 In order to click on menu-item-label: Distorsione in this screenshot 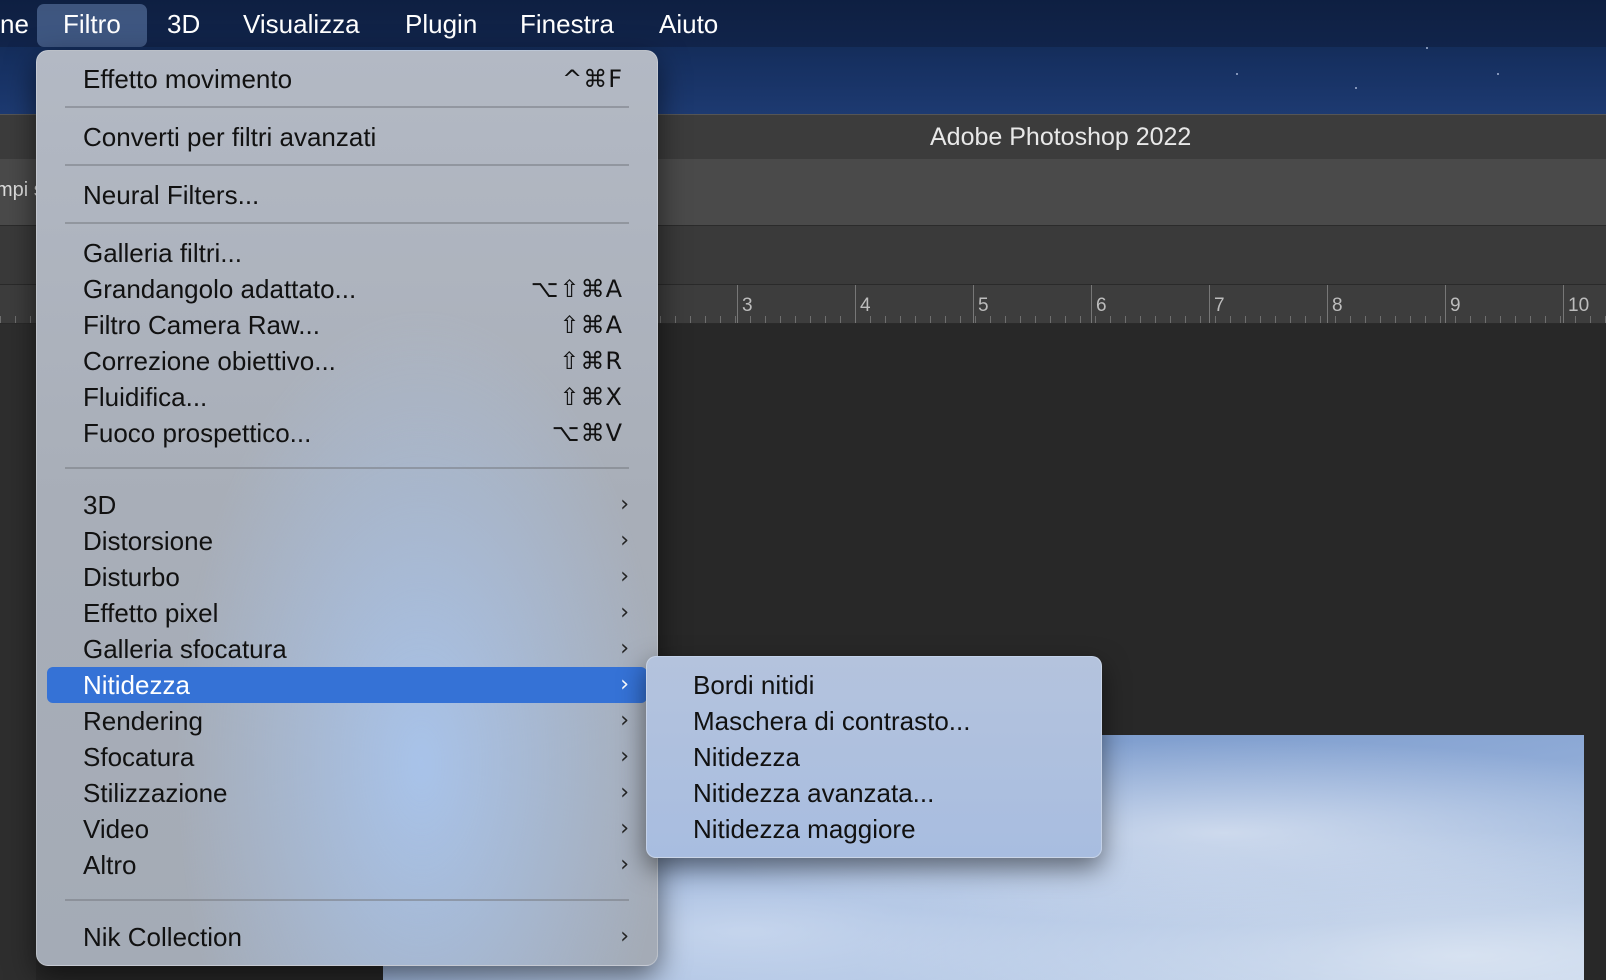, I will do `click(148, 541)`.